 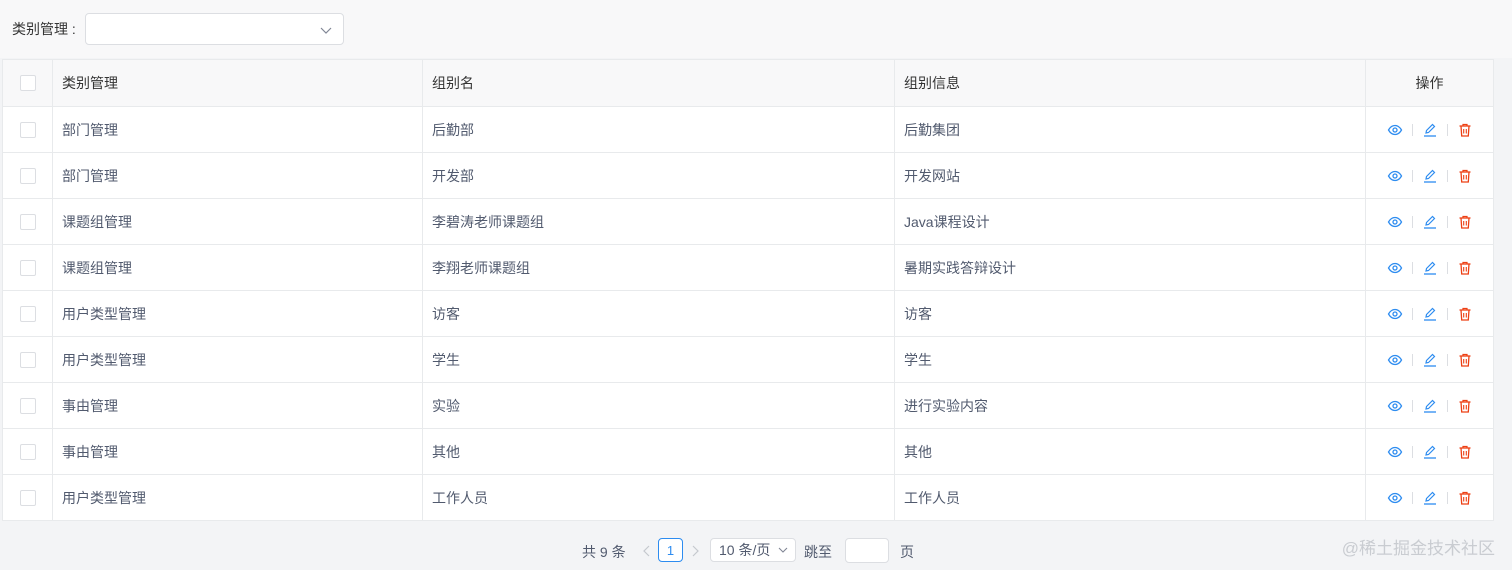 What do you see at coordinates (1130, 451) in the screenshot?
I see `row-group-info: 其他` at bounding box center [1130, 451].